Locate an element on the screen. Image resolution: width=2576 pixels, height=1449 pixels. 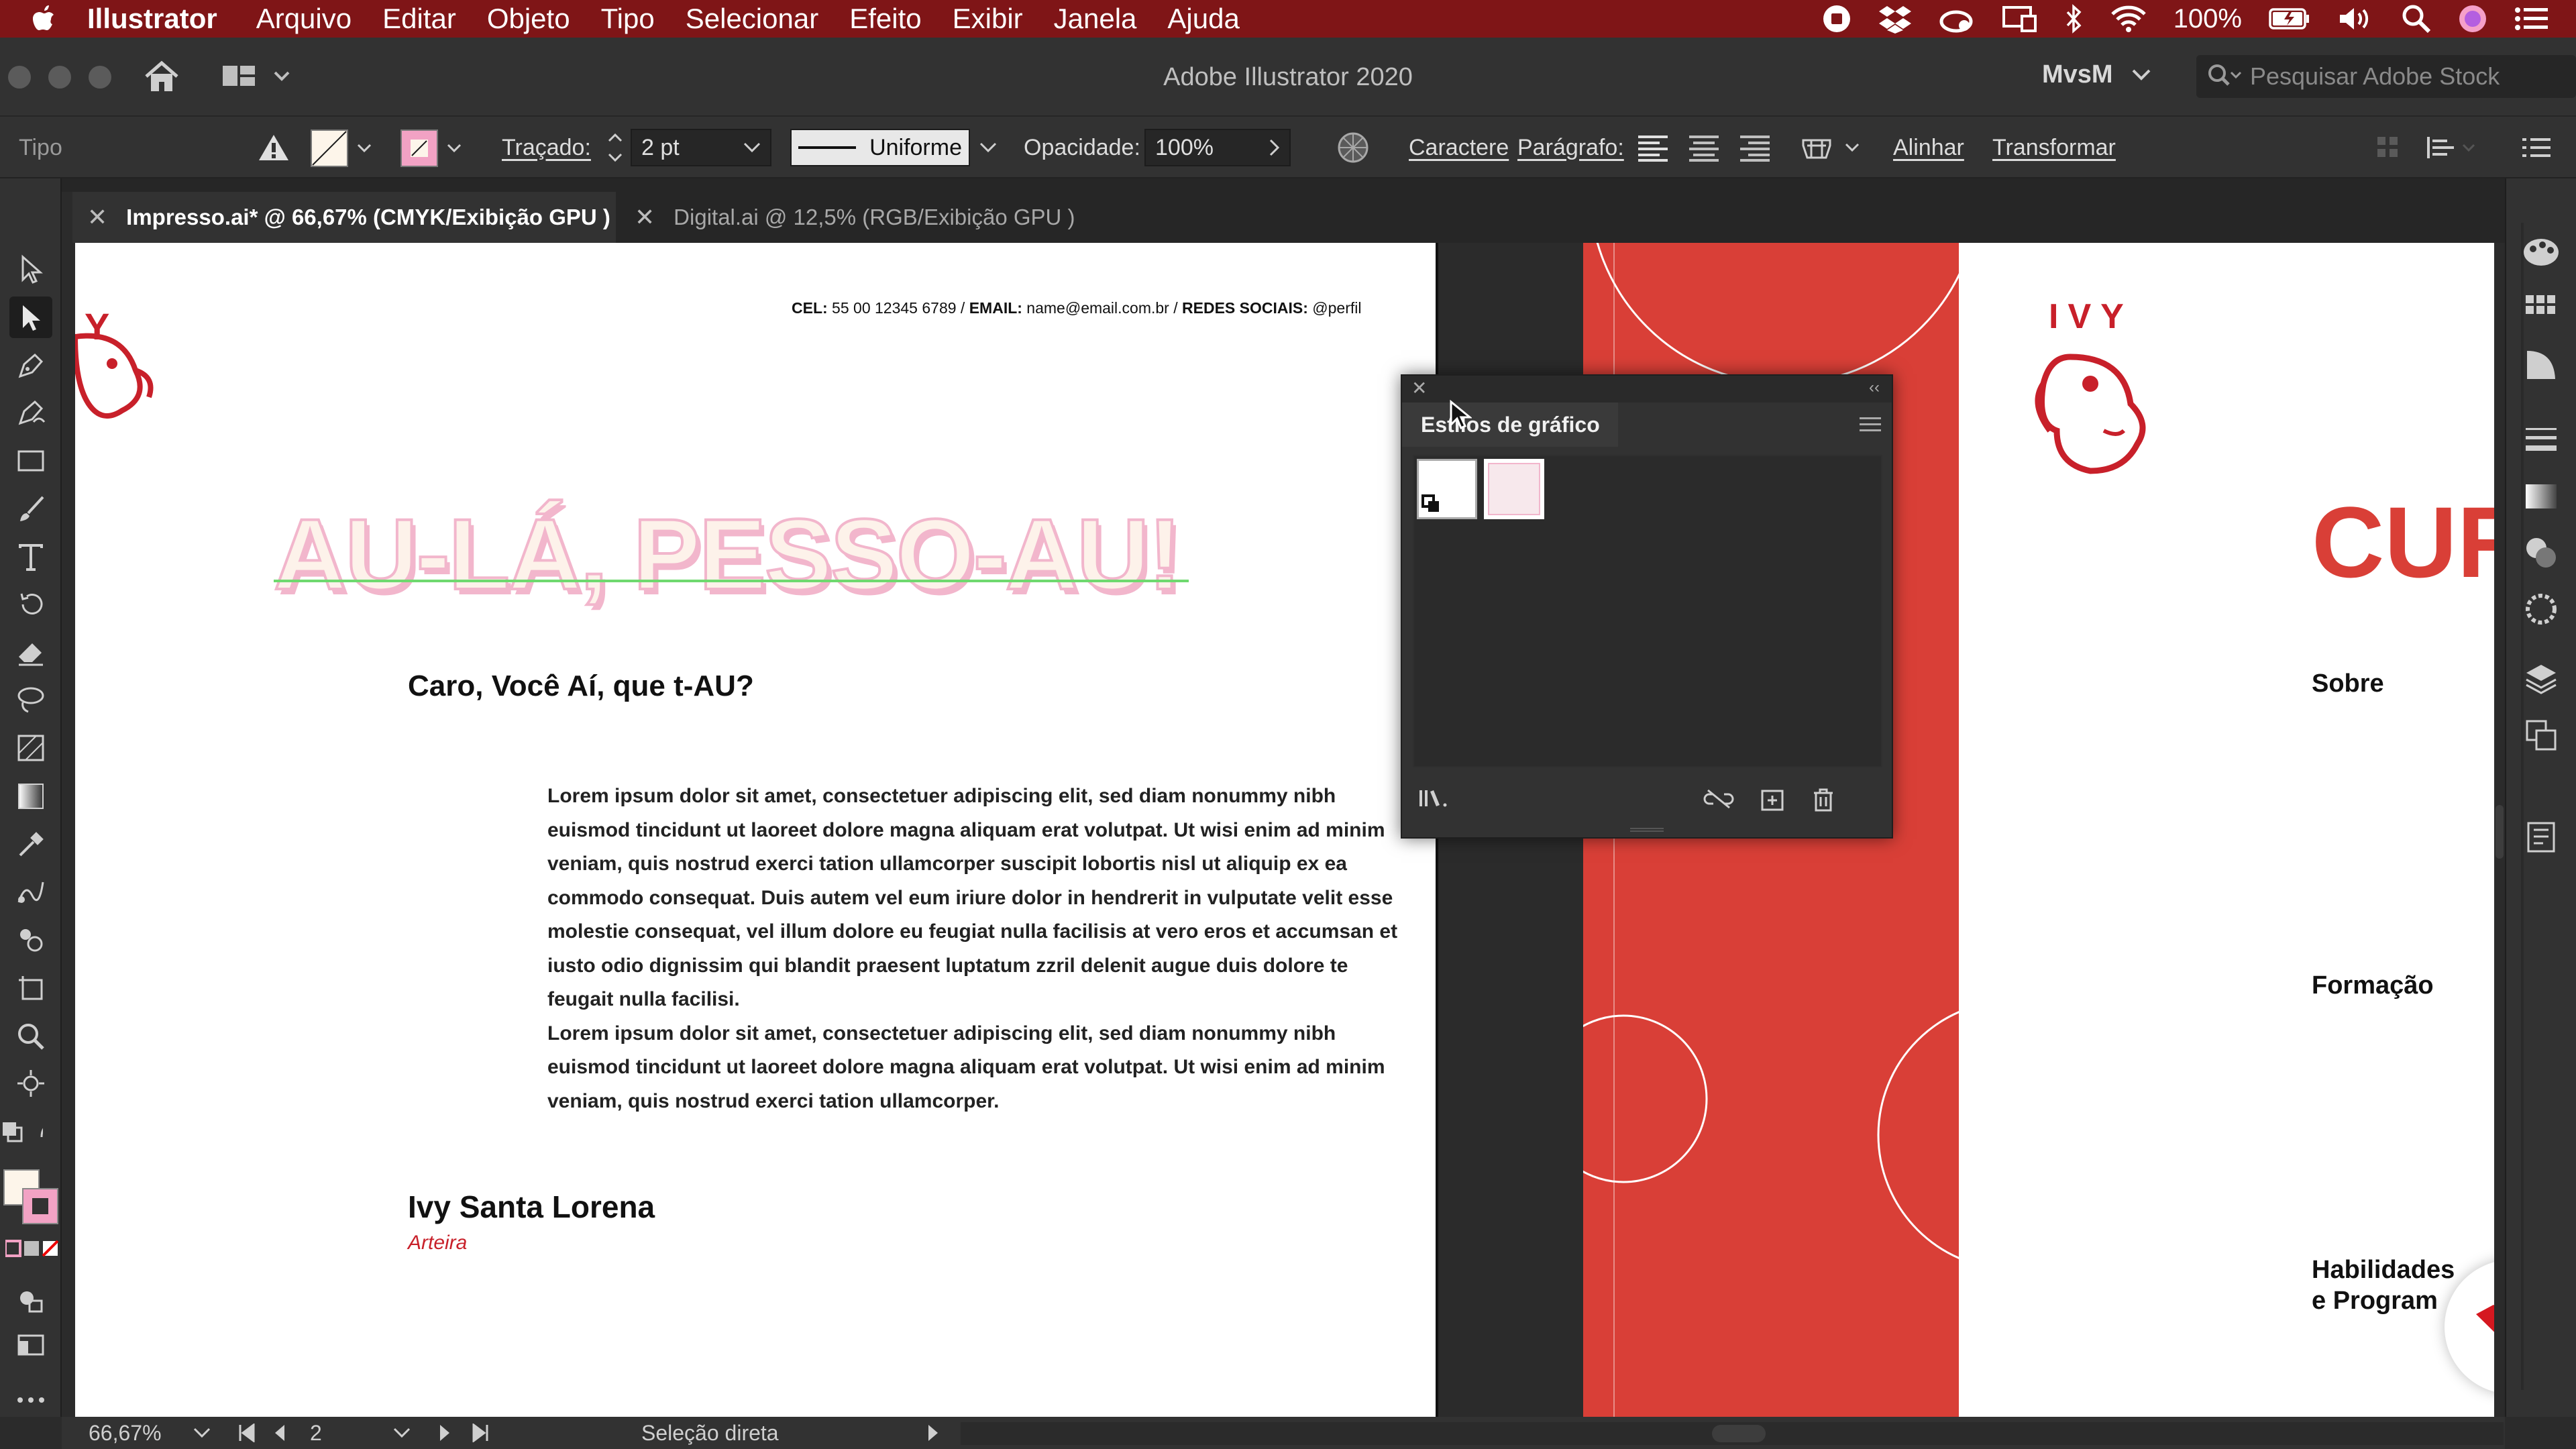
volume-icon is located at coordinates (2356, 19).